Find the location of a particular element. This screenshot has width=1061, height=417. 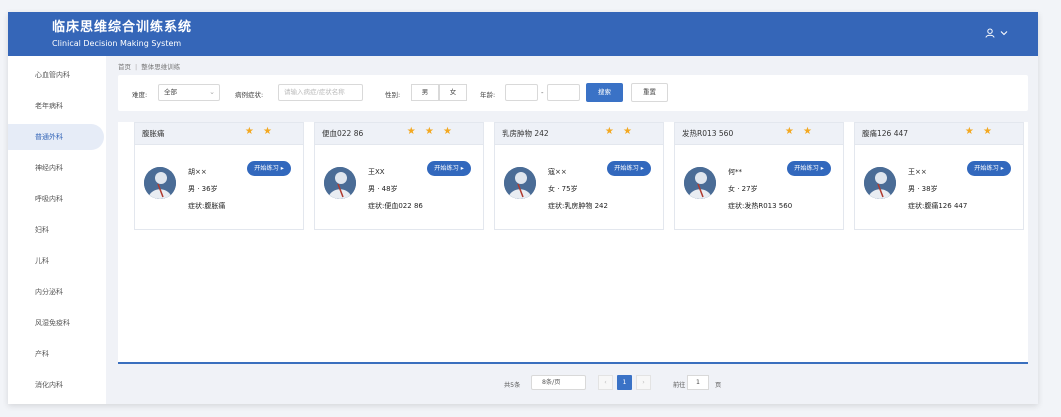

patient-info: 男 · 36岁 is located at coordinates (203, 189).